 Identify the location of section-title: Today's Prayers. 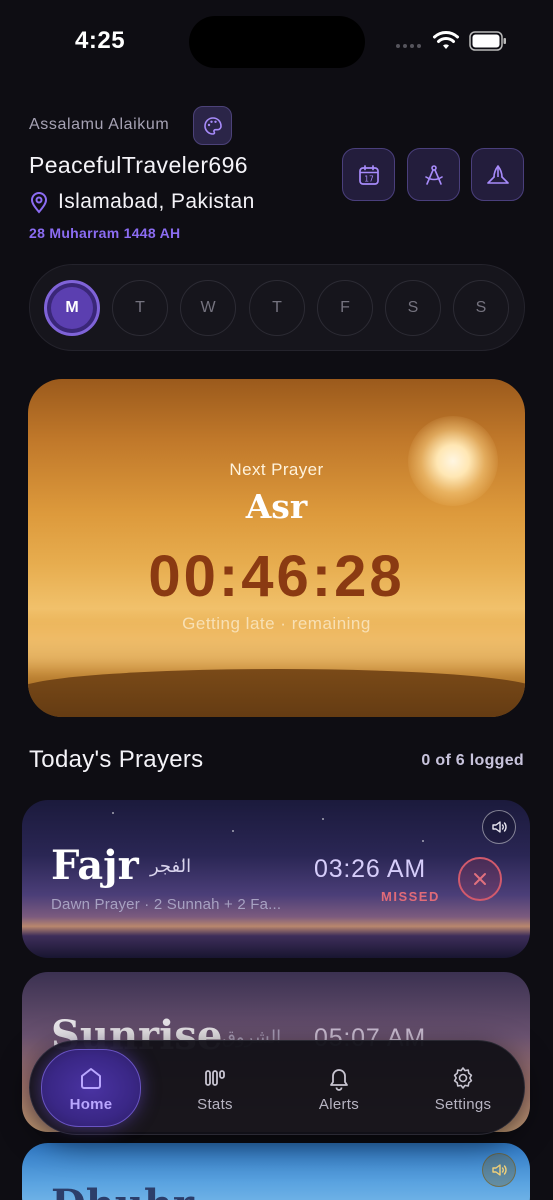
(116, 759).